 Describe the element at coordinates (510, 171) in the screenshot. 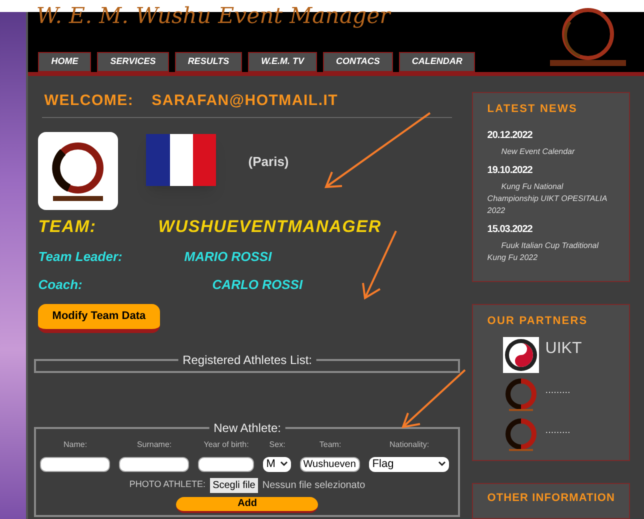

I see `news-date: 19.10.2022` at that location.